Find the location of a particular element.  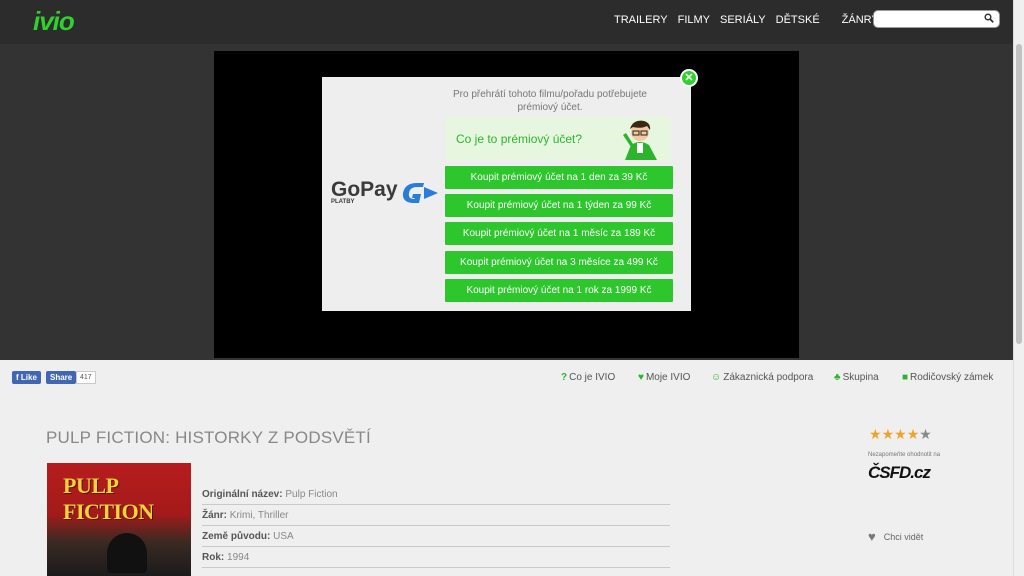

detail-value: USA is located at coordinates (283, 536).